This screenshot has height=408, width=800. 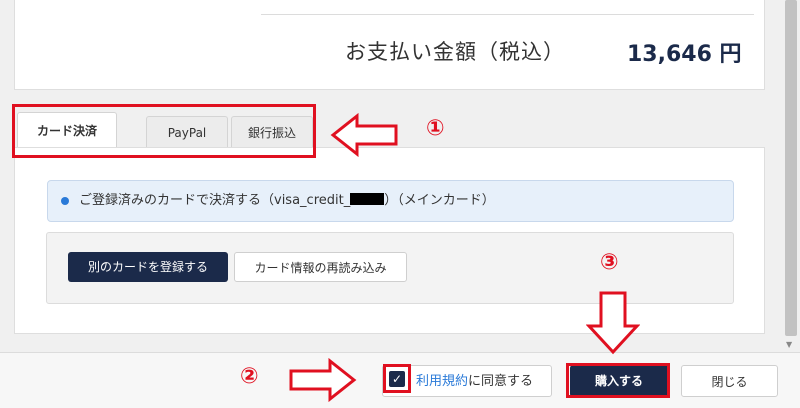 I want to click on step-3-marker: ③, so click(x=609, y=262).